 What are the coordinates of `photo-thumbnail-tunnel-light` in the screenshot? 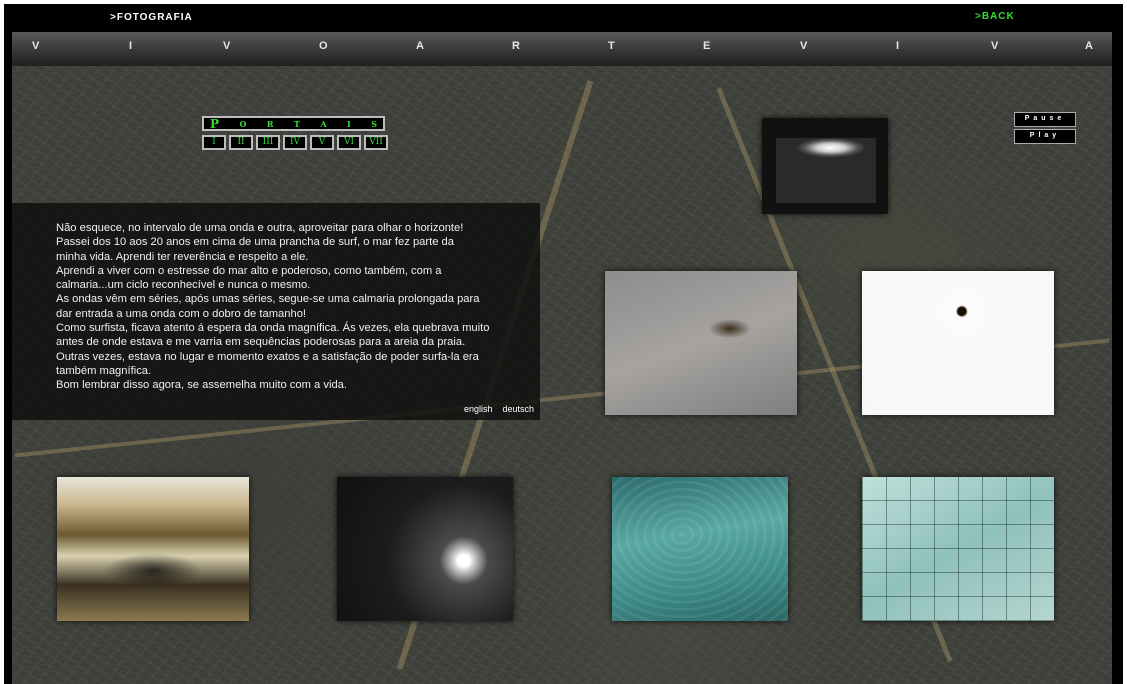 It's located at (825, 166).